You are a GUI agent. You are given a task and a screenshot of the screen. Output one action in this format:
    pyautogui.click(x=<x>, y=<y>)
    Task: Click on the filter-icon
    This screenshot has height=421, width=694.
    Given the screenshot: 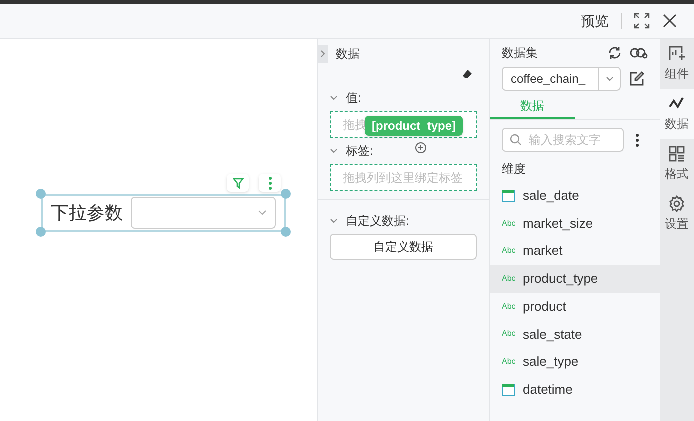 What is the action you would take?
    pyautogui.click(x=238, y=183)
    